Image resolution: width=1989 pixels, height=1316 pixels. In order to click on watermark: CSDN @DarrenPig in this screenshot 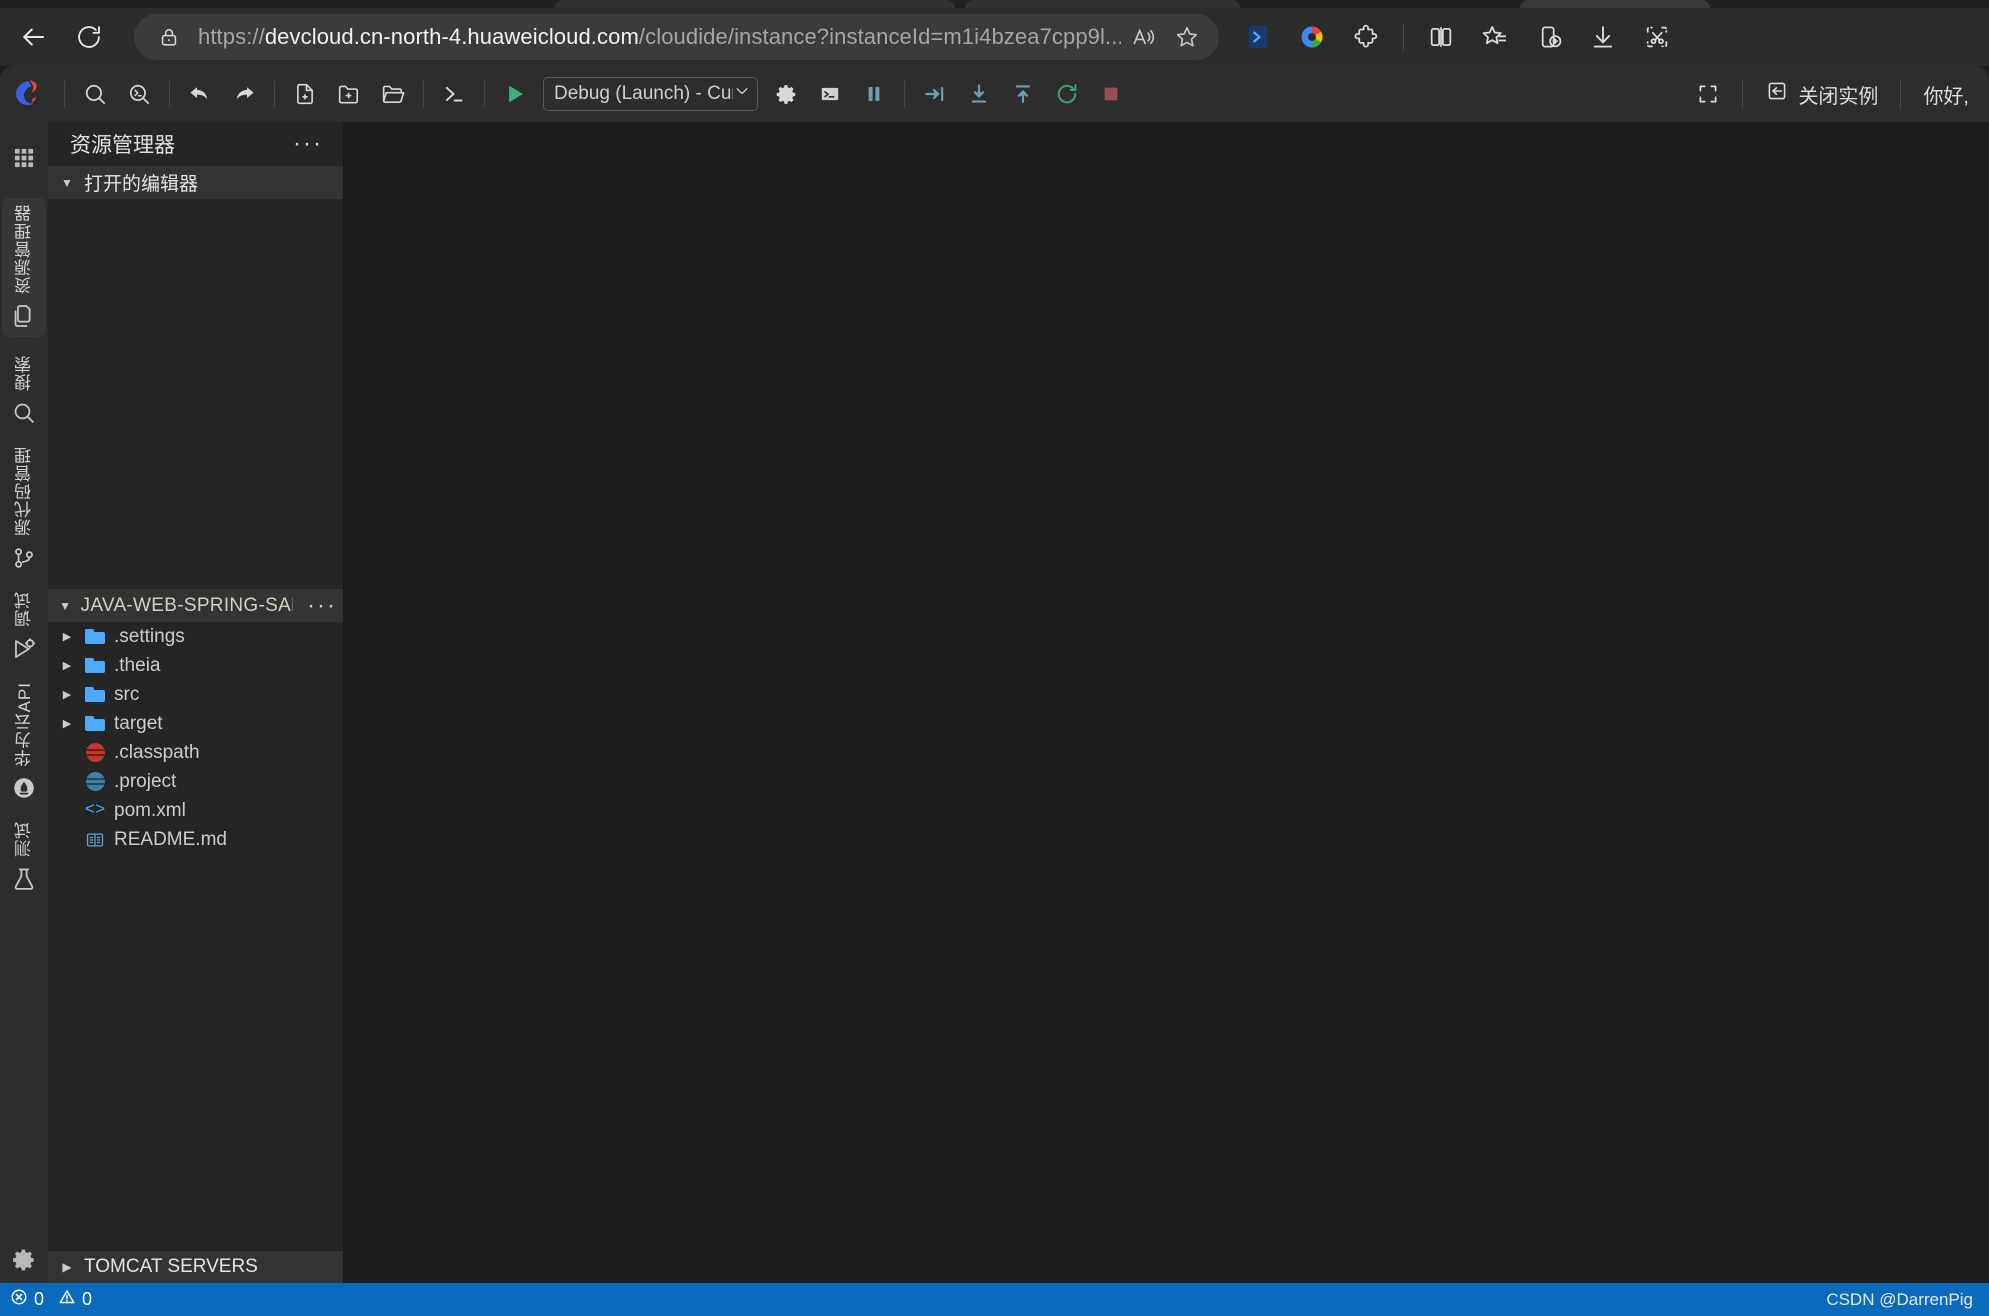, I will do `click(1899, 1299)`.